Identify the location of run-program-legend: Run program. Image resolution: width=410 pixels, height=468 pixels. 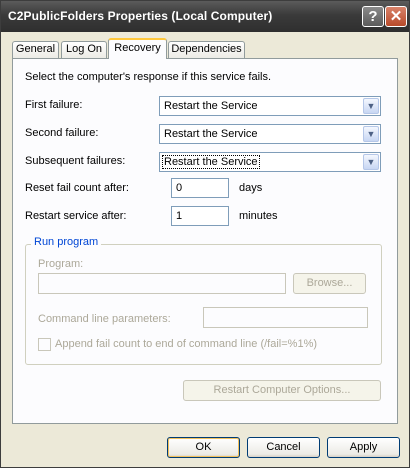
(66, 242).